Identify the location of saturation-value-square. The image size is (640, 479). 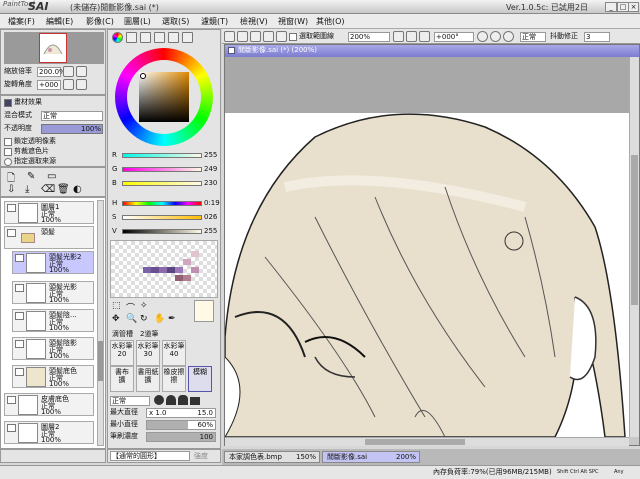
(164, 97).